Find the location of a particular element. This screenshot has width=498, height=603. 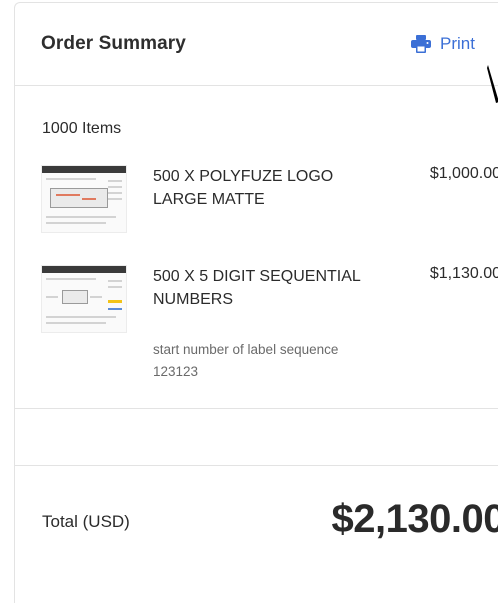

items-count: 1000 Items is located at coordinates (82, 128).